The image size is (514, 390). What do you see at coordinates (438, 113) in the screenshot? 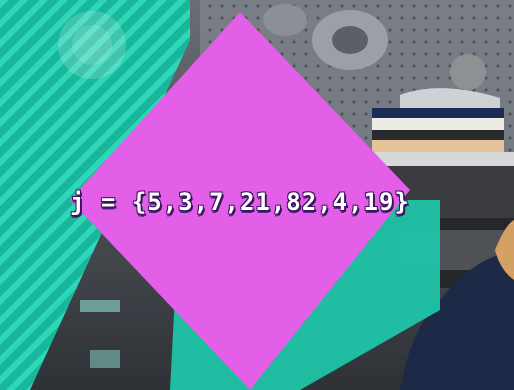
I see `book` at bounding box center [438, 113].